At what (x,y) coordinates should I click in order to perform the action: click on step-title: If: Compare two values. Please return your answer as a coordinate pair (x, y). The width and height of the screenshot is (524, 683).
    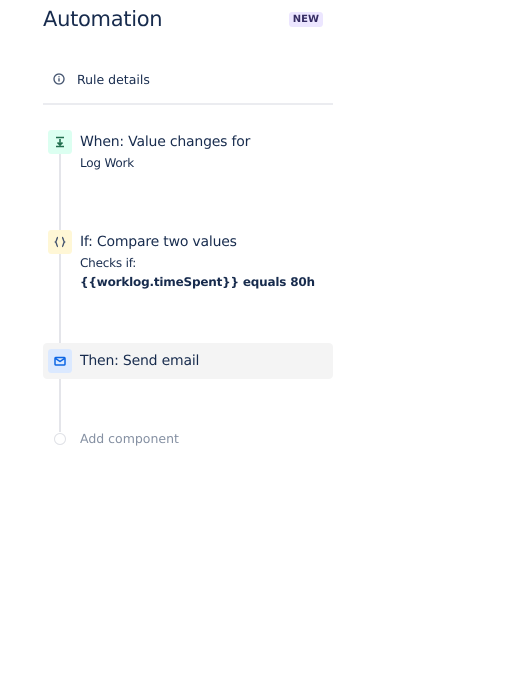
    Looking at the image, I should click on (159, 242).